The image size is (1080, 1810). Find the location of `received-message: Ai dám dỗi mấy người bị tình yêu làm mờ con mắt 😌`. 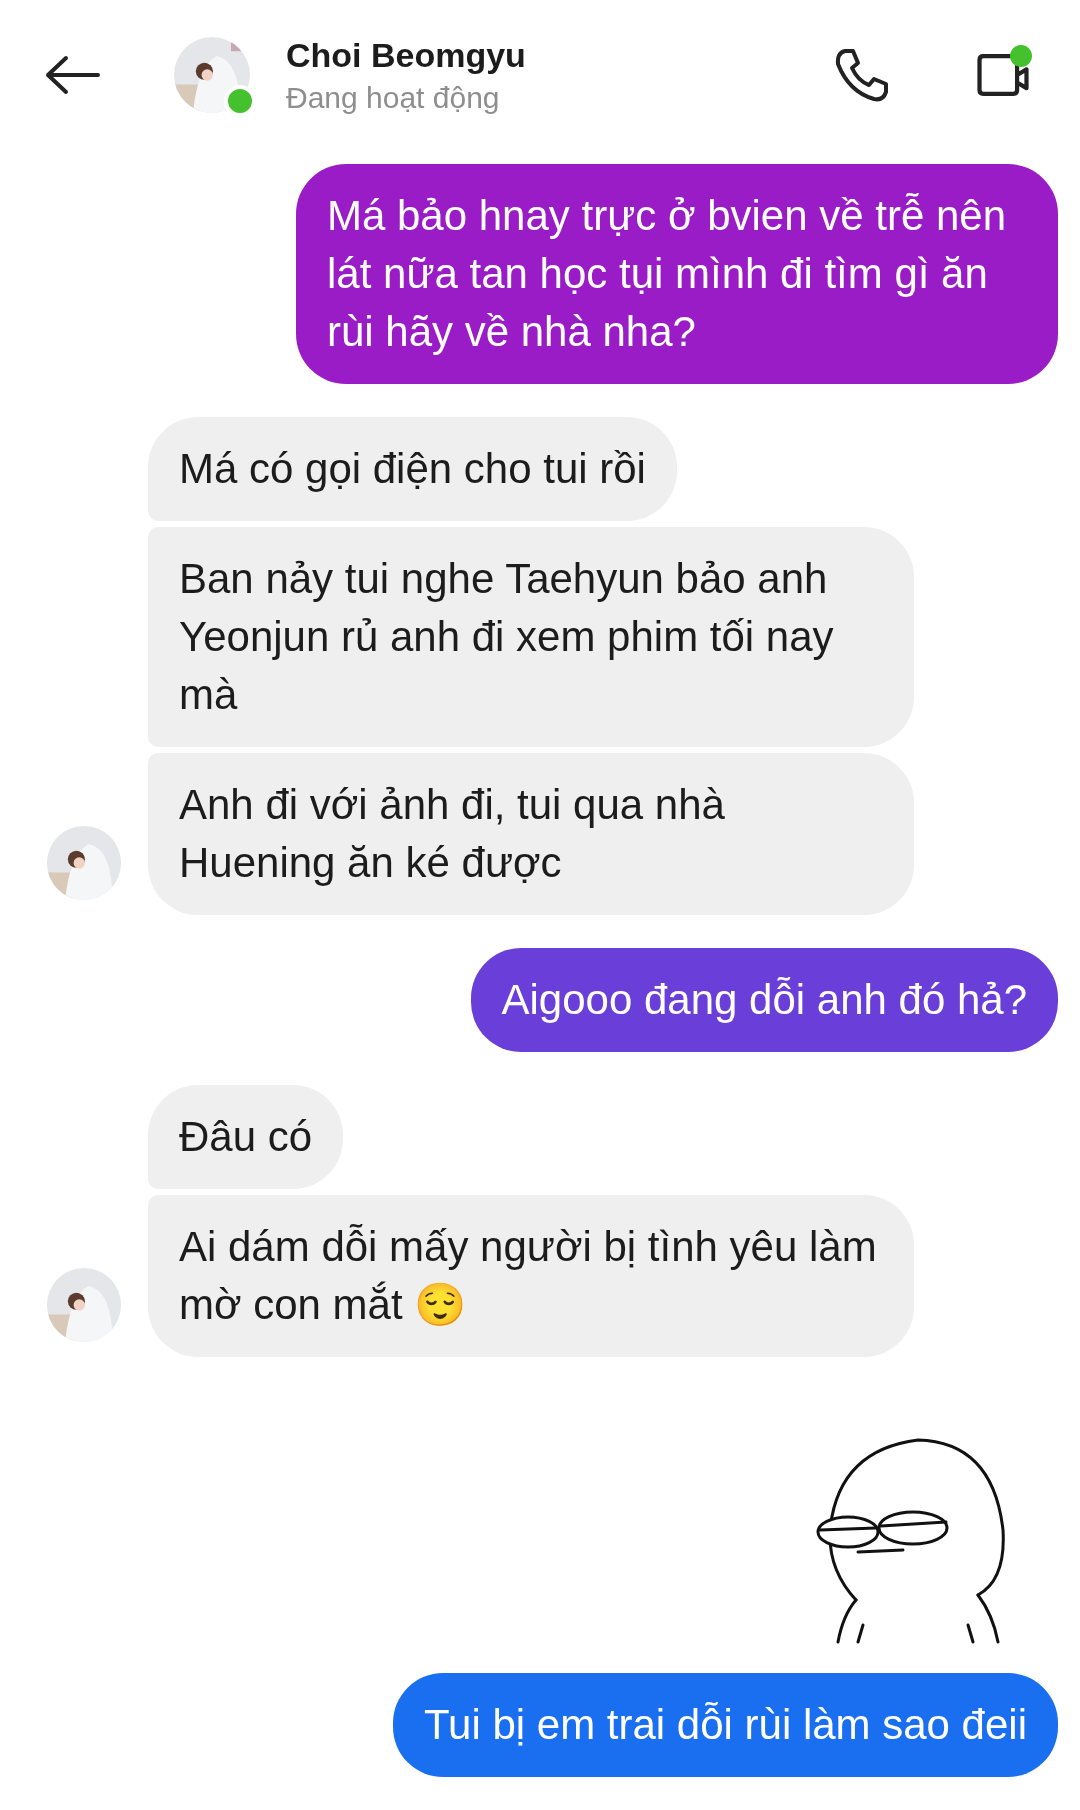

received-message: Ai dám dỗi mấy người bị tình yêu làm mờ con mắt 😌 is located at coordinates (531, 1276).